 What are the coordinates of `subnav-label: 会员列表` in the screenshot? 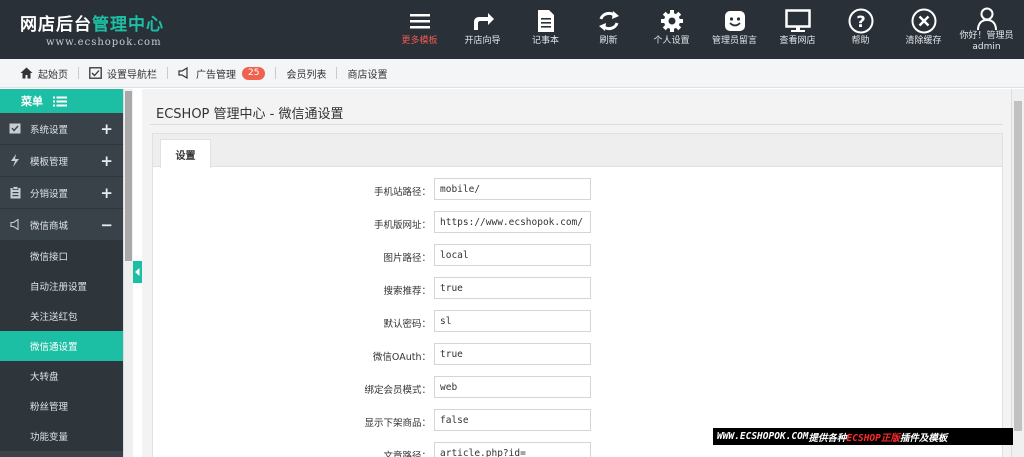 It's located at (306, 75).